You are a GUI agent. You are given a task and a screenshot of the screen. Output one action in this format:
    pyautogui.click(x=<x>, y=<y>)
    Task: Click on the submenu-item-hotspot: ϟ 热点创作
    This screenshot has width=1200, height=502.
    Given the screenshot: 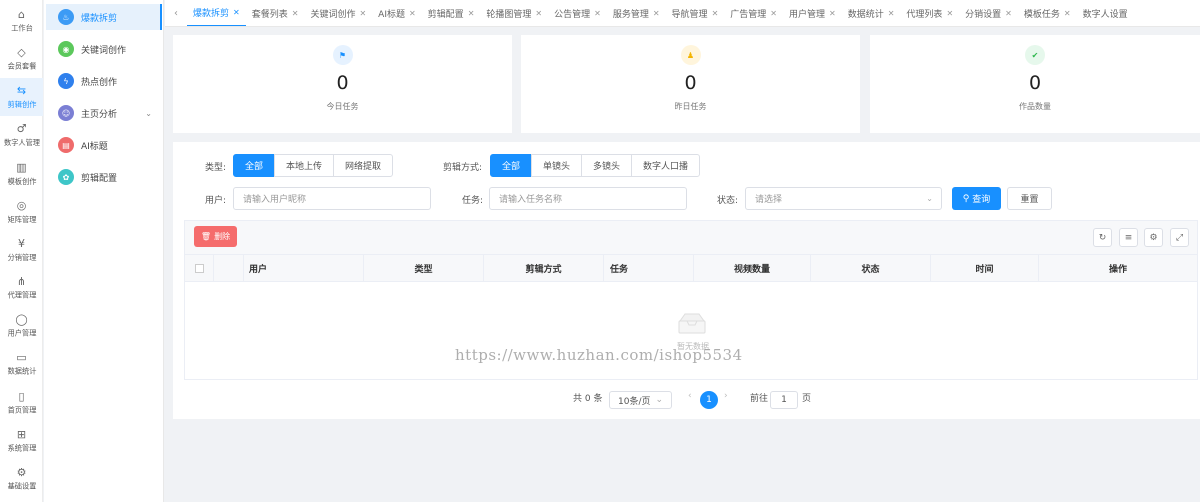 What is the action you would take?
    pyautogui.click(x=104, y=81)
    